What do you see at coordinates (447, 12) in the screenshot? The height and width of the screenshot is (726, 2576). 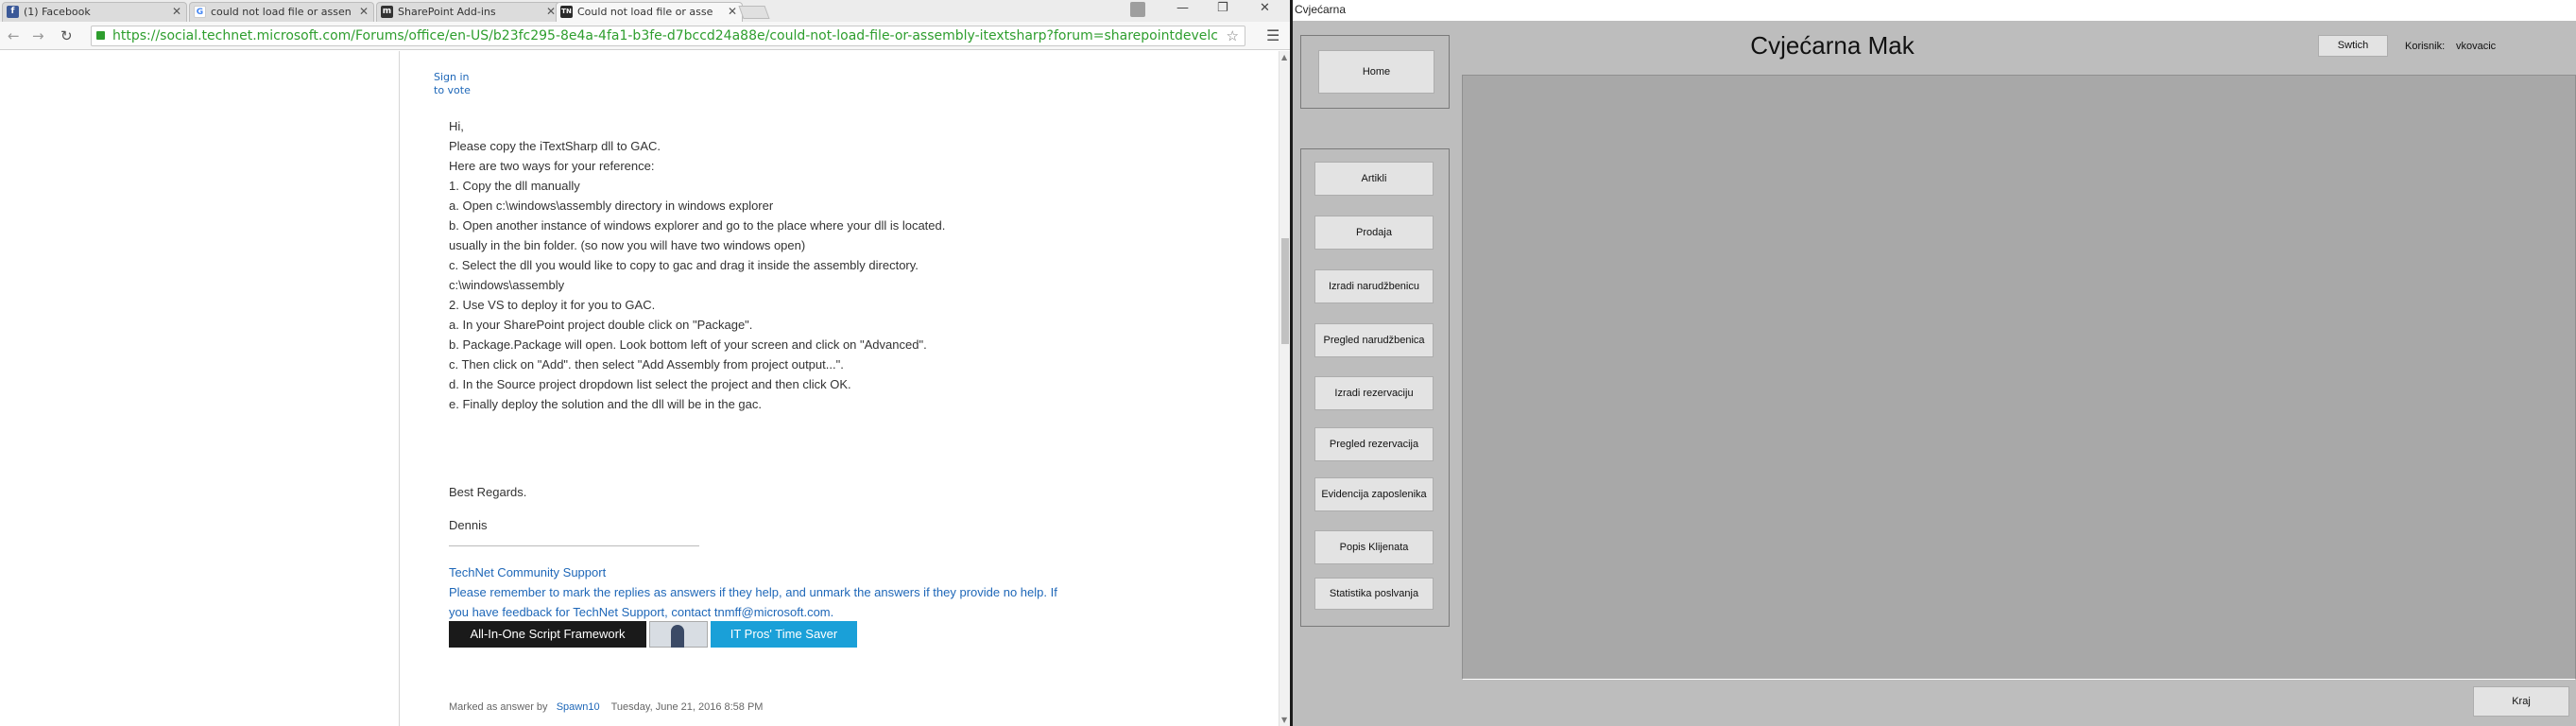 I see `tab-label: SharePoint Add-ins` at bounding box center [447, 12].